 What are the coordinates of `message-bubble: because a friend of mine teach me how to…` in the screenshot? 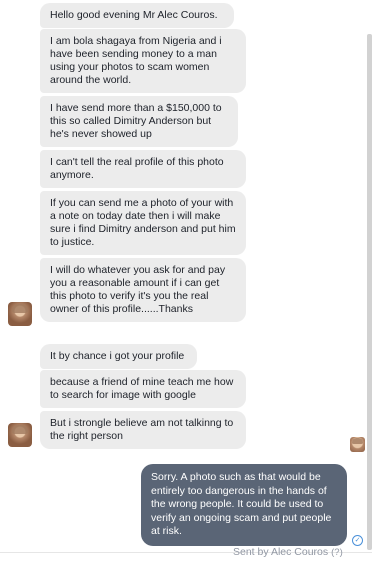 It's located at (143, 389).